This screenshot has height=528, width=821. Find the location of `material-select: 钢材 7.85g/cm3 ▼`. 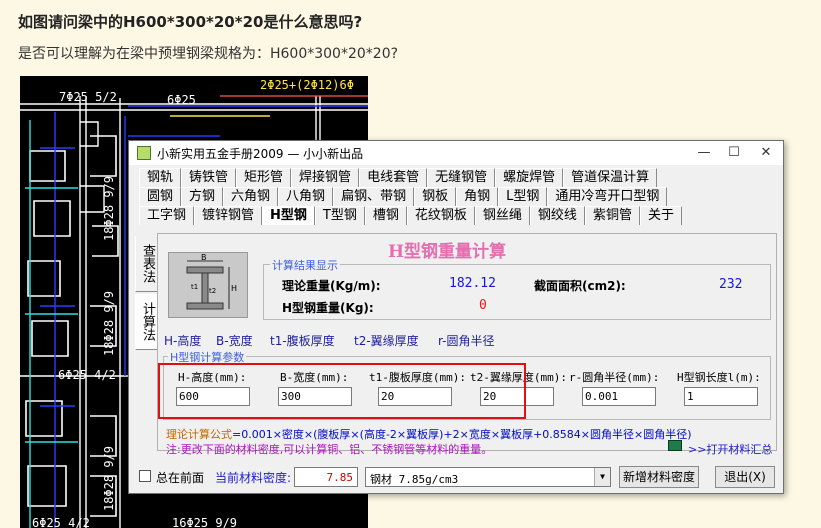

material-select: 钢材 7.85g/cm3 ▼ is located at coordinates (488, 477).